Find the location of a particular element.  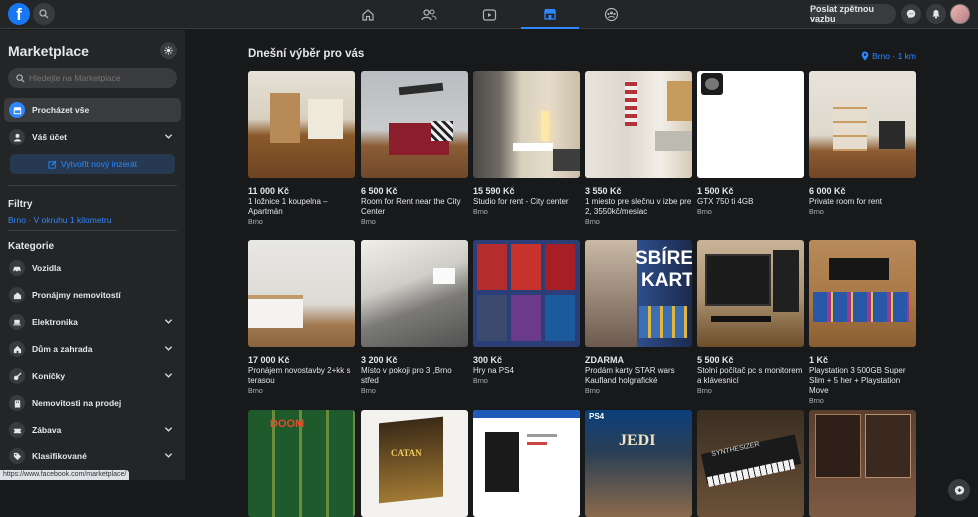

category-property-rentals: Pronájmy nemovitostí is located at coordinates (92, 295).